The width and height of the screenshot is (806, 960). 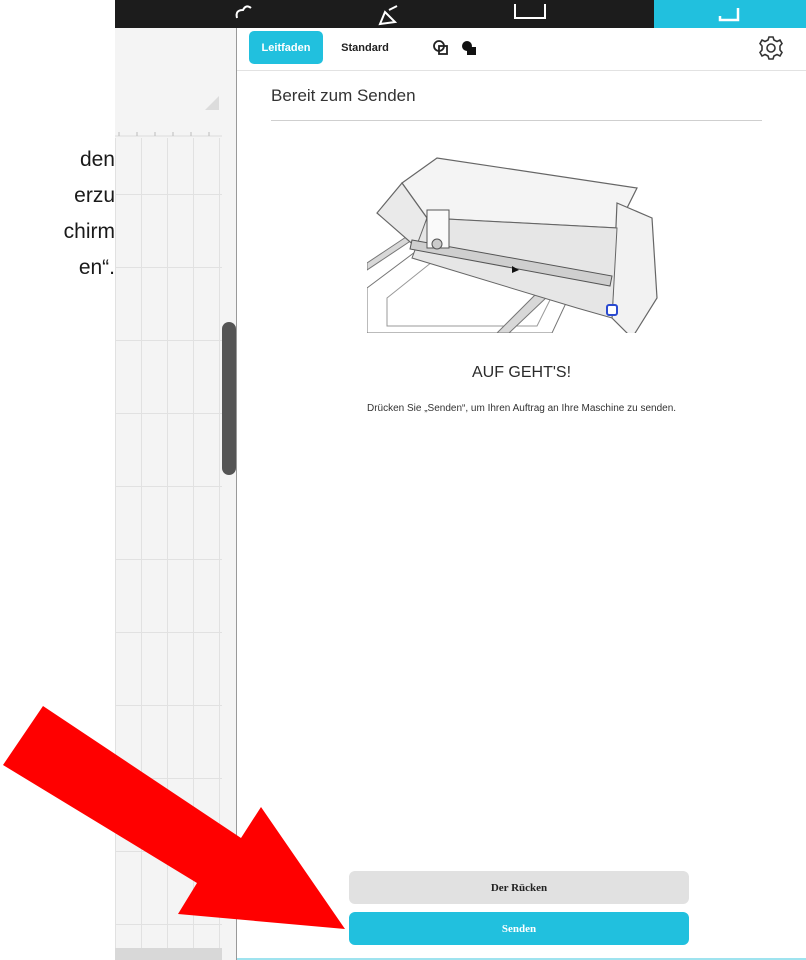 I want to click on overlap-shapes-icon, so click(x=441, y=48).